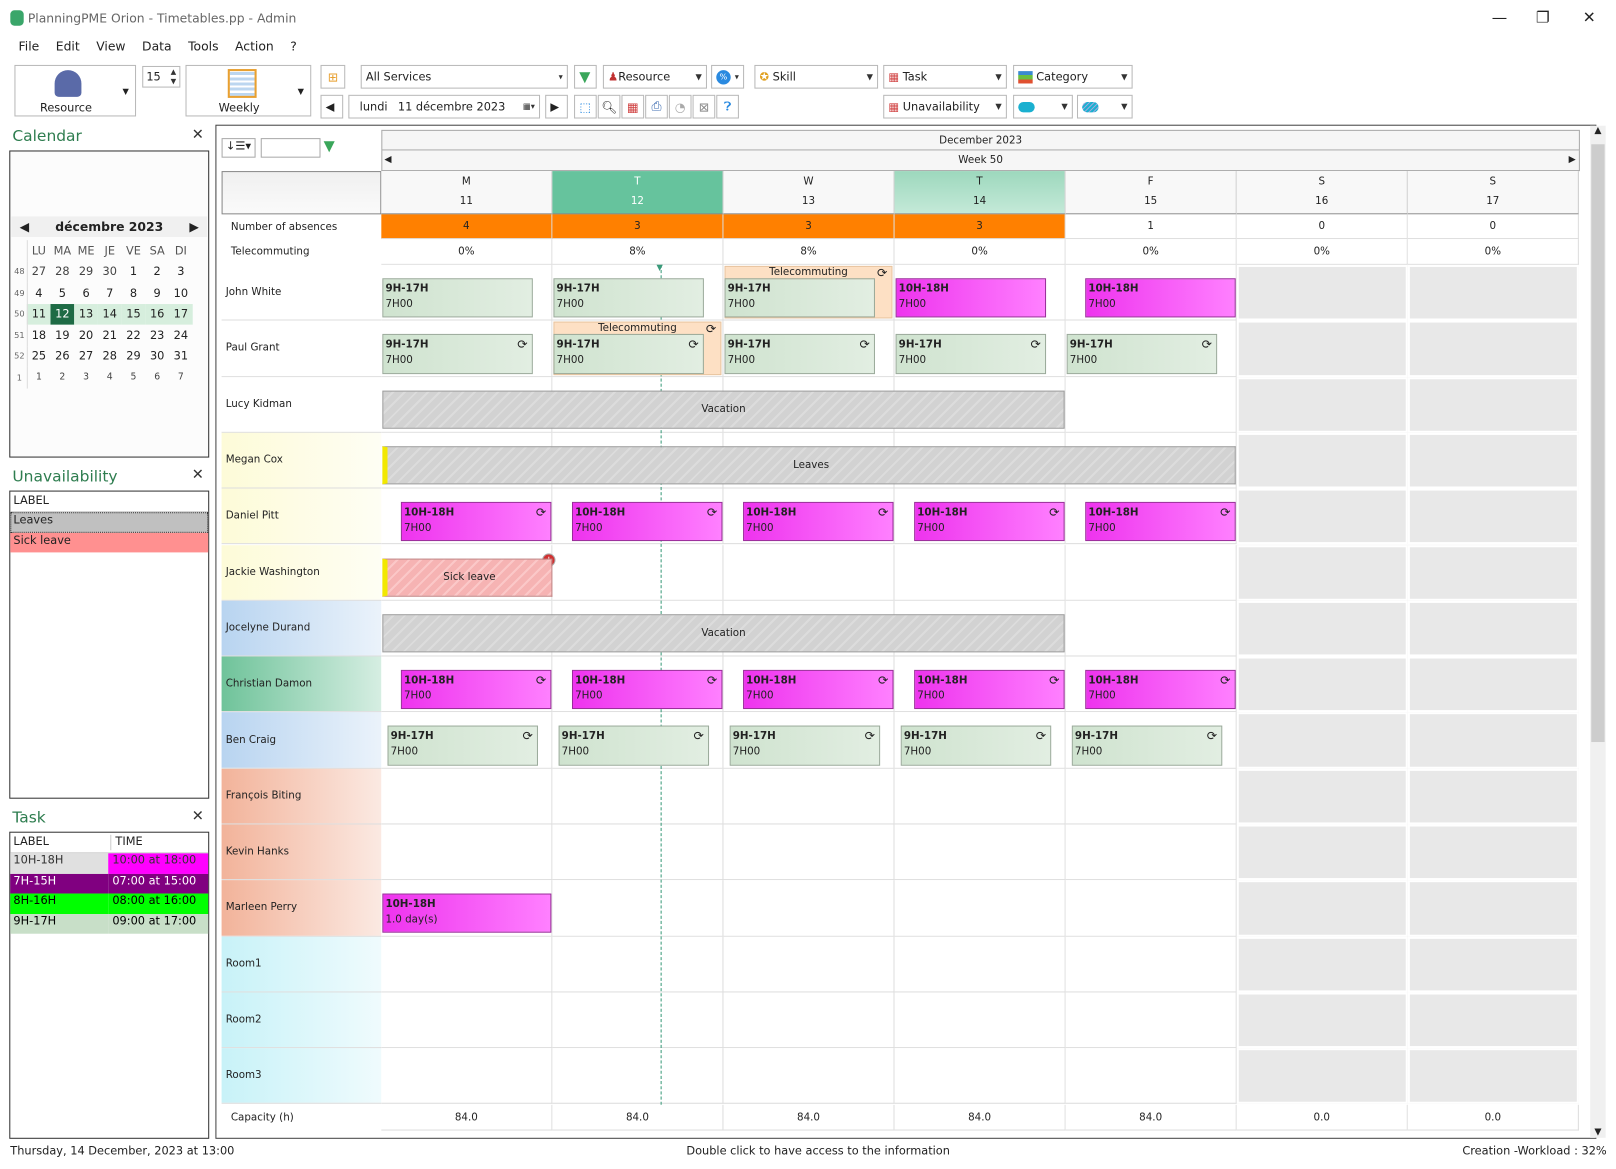 This screenshot has width=1616, height=1169. Describe the element at coordinates (301, 516) in the screenshot. I see `resource-row-label: Daniel Pitt` at that location.